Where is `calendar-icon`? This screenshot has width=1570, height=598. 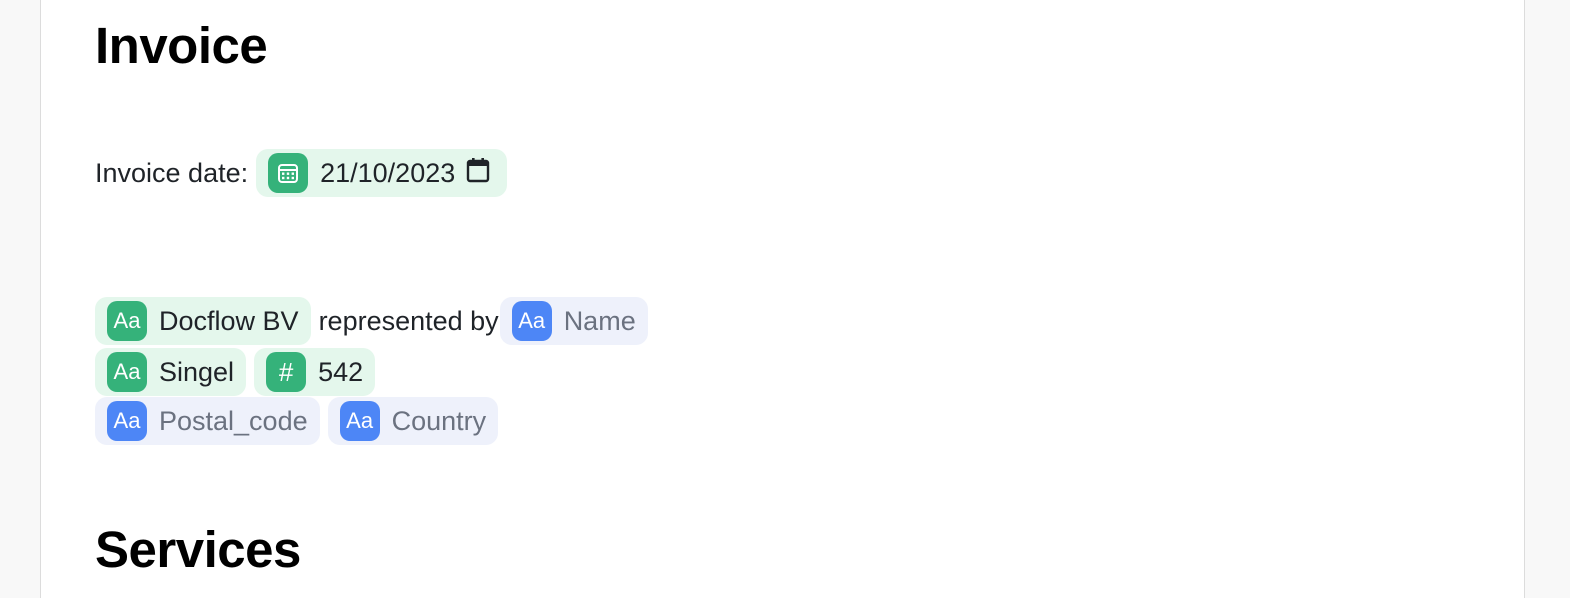
calendar-icon is located at coordinates (478, 173).